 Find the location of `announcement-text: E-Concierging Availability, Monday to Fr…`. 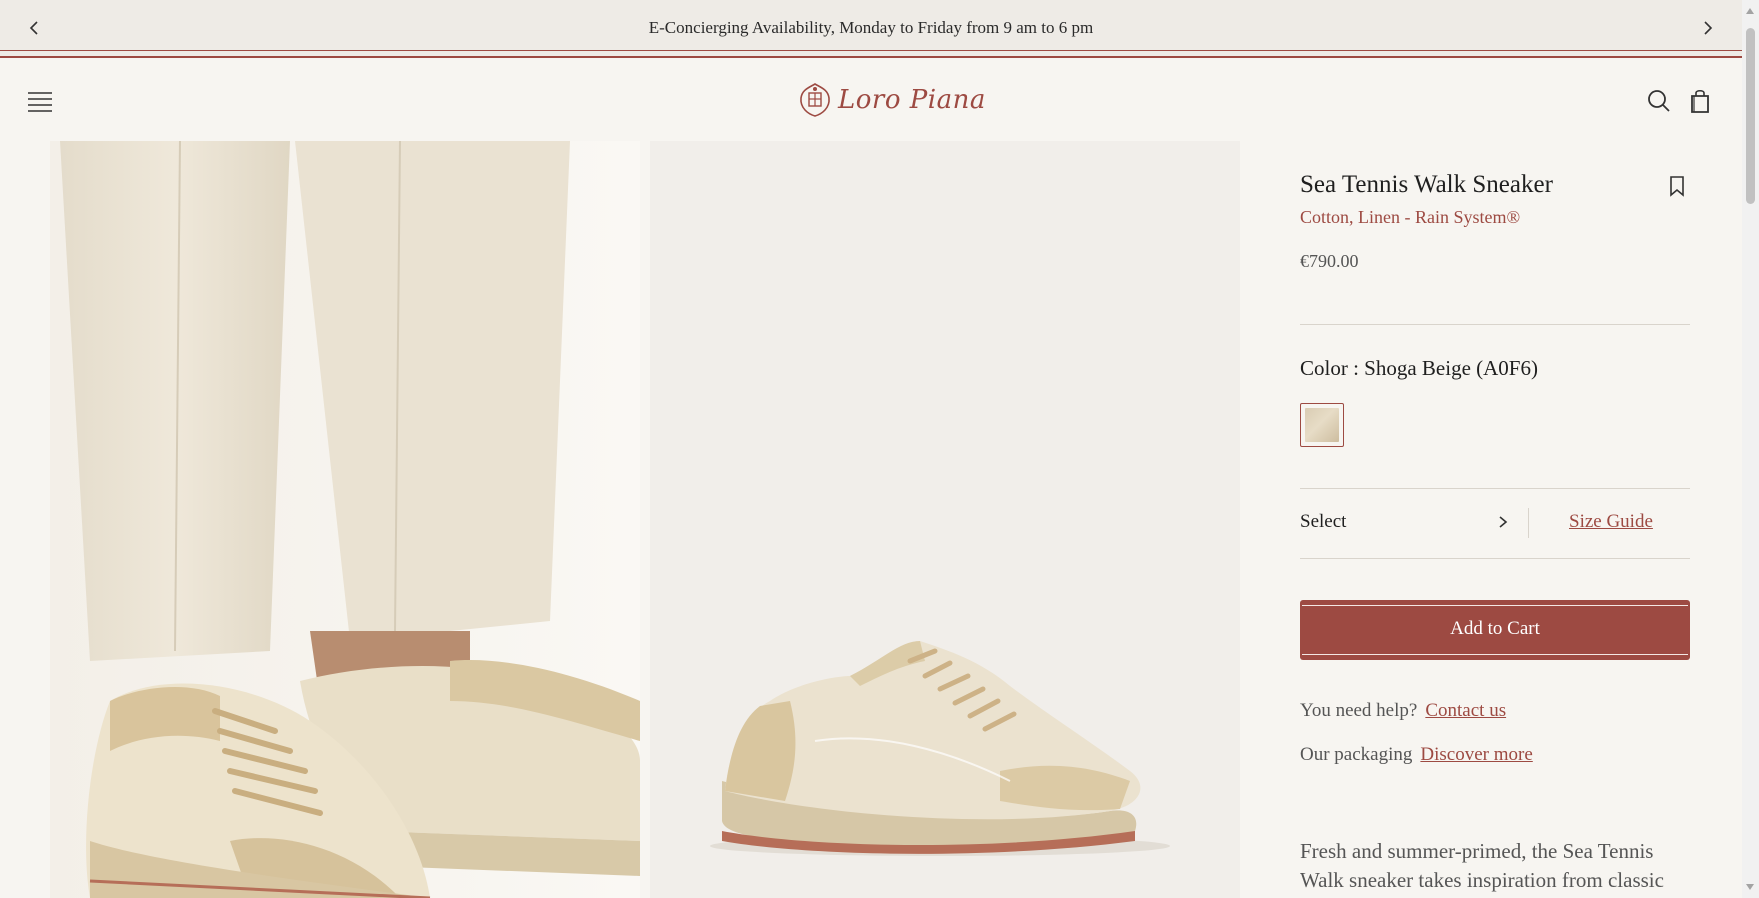

announcement-text: E-Concierging Availability, Monday to Fr… is located at coordinates (871, 27).